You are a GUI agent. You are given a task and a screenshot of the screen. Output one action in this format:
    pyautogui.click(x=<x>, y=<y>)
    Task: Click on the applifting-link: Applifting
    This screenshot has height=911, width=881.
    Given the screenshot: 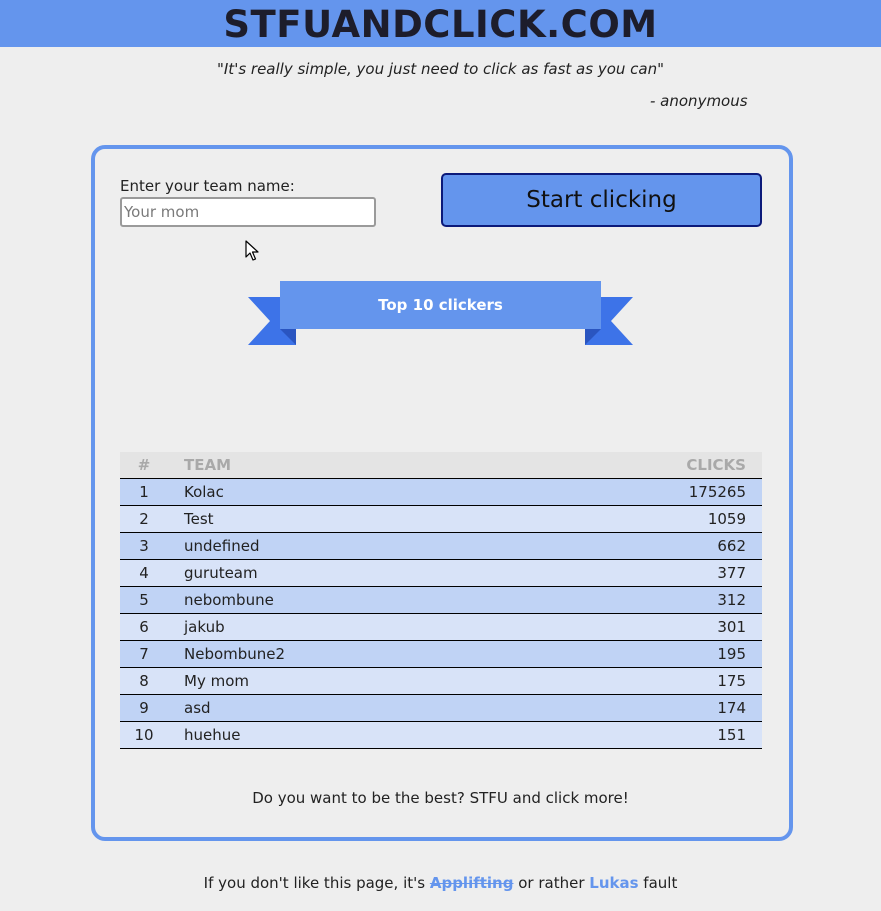 What is the action you would take?
    pyautogui.click(x=472, y=883)
    